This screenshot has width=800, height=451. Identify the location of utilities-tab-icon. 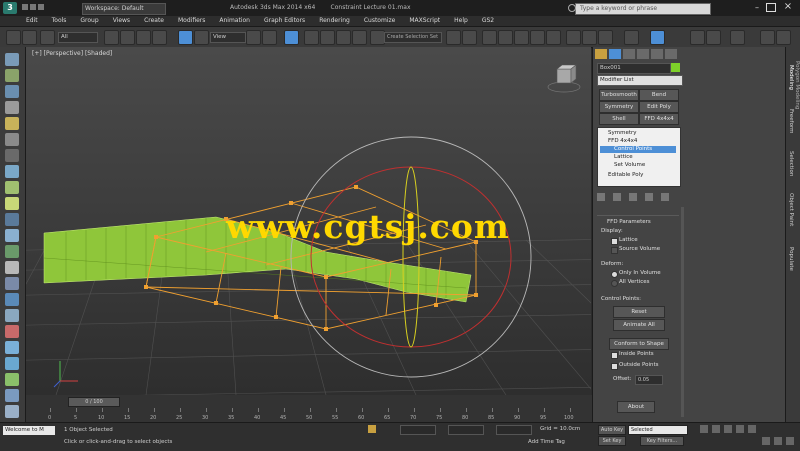
(671, 54).